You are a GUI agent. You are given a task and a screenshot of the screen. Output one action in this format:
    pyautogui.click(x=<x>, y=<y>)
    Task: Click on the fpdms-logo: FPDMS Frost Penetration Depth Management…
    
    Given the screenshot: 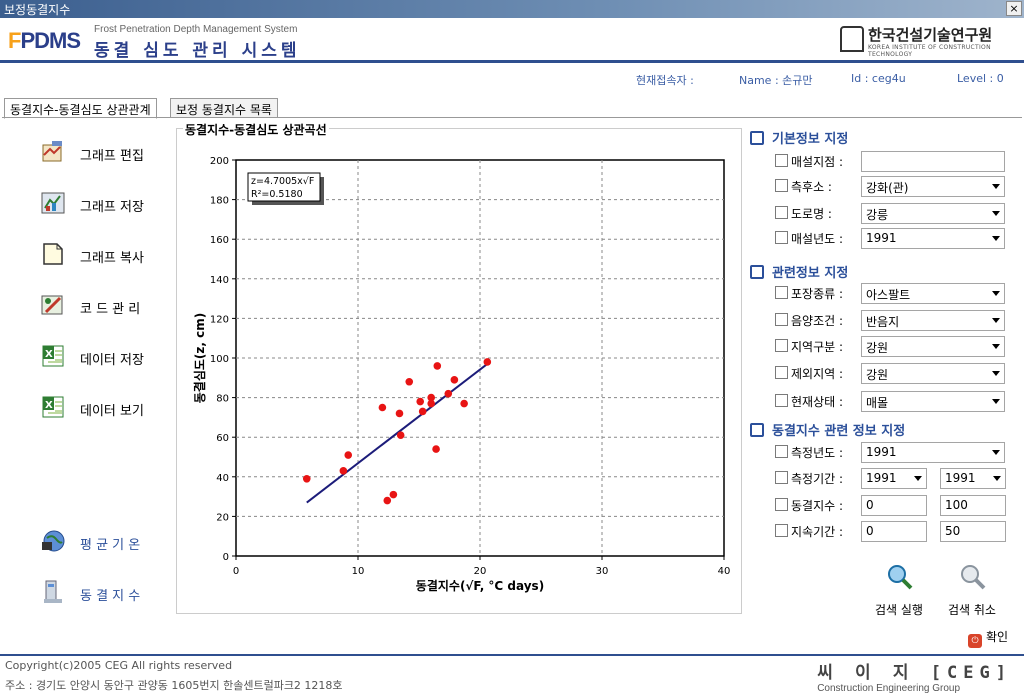 What is the action you would take?
    pyautogui.click(x=159, y=41)
    